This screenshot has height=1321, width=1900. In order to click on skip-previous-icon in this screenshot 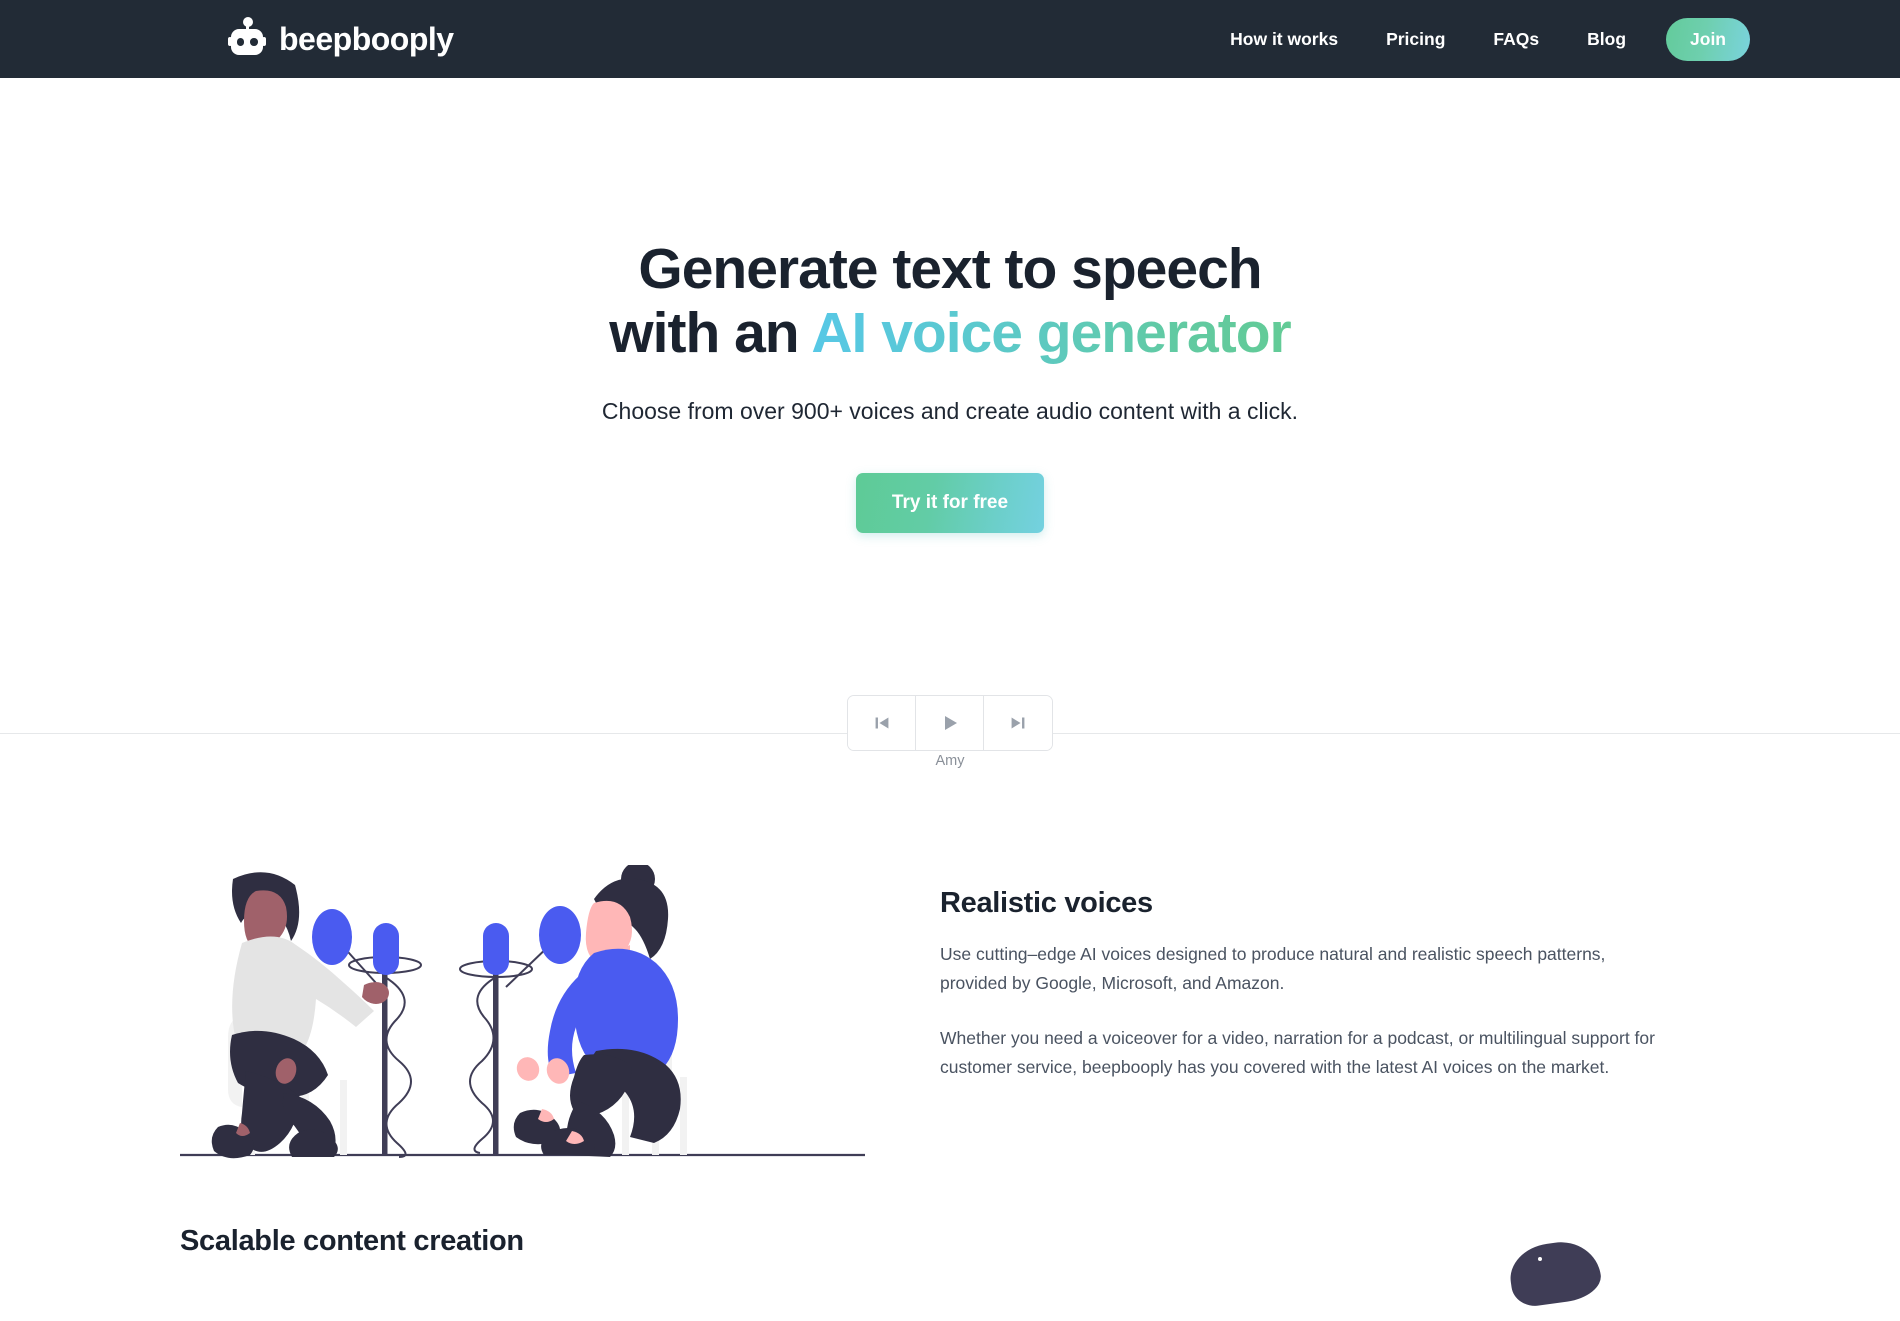, I will do `click(881, 723)`.